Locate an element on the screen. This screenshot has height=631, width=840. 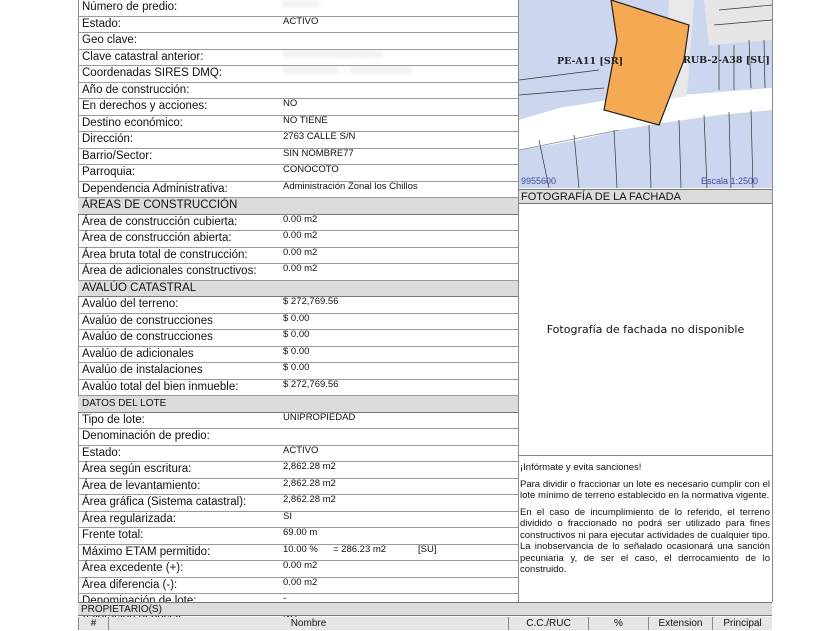
etam-area: = 286.23 m2 is located at coordinates (360, 549).